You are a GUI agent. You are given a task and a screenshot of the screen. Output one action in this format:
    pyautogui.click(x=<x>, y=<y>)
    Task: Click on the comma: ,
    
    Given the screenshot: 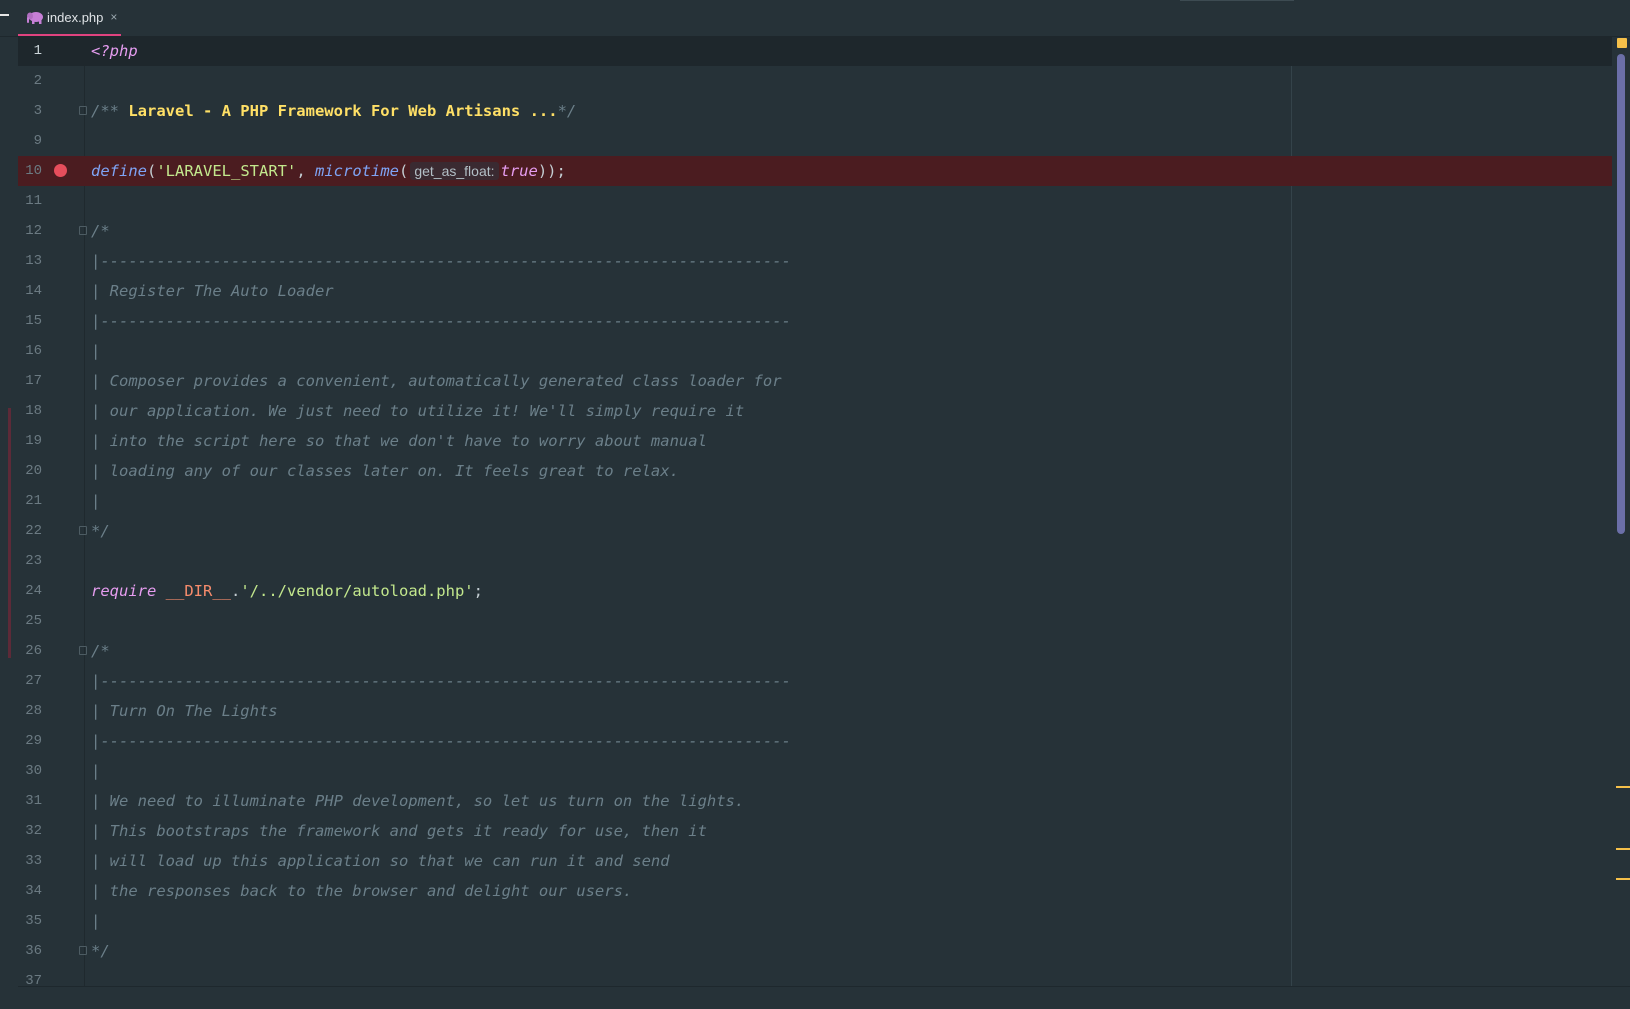 What is the action you would take?
    pyautogui.click(x=305, y=171)
    